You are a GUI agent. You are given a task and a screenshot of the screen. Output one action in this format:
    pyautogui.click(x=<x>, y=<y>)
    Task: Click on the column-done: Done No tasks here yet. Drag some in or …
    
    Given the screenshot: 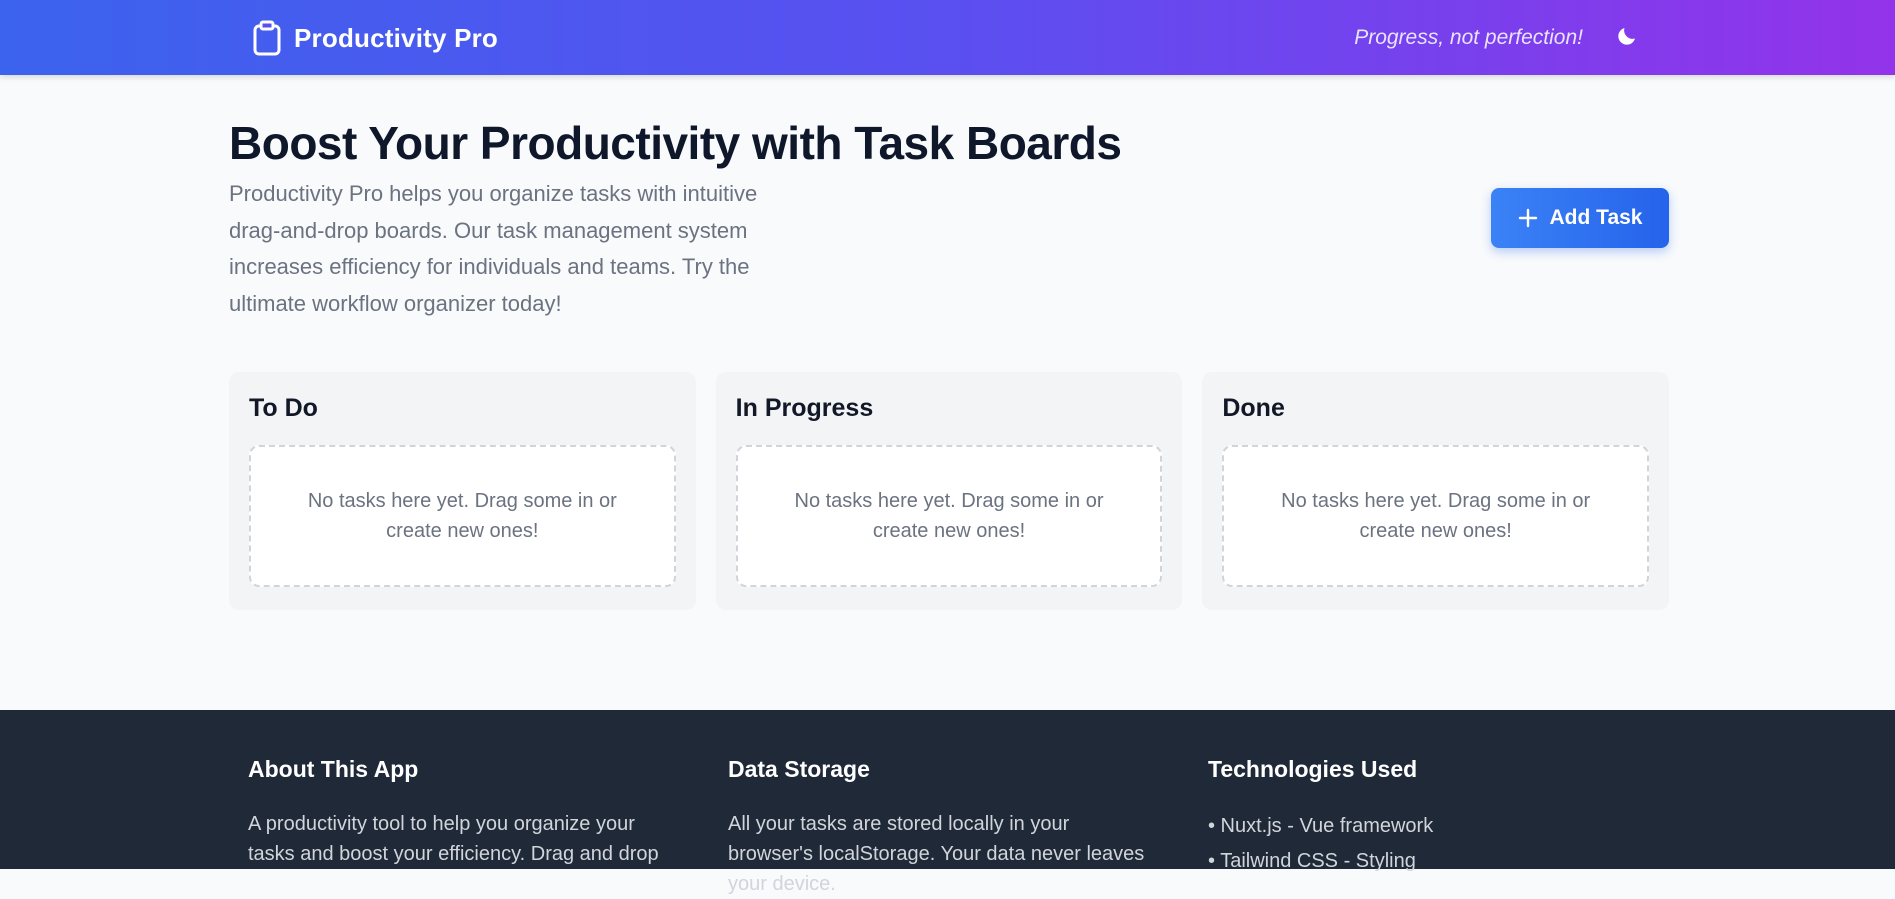 What is the action you would take?
    pyautogui.click(x=1436, y=491)
    